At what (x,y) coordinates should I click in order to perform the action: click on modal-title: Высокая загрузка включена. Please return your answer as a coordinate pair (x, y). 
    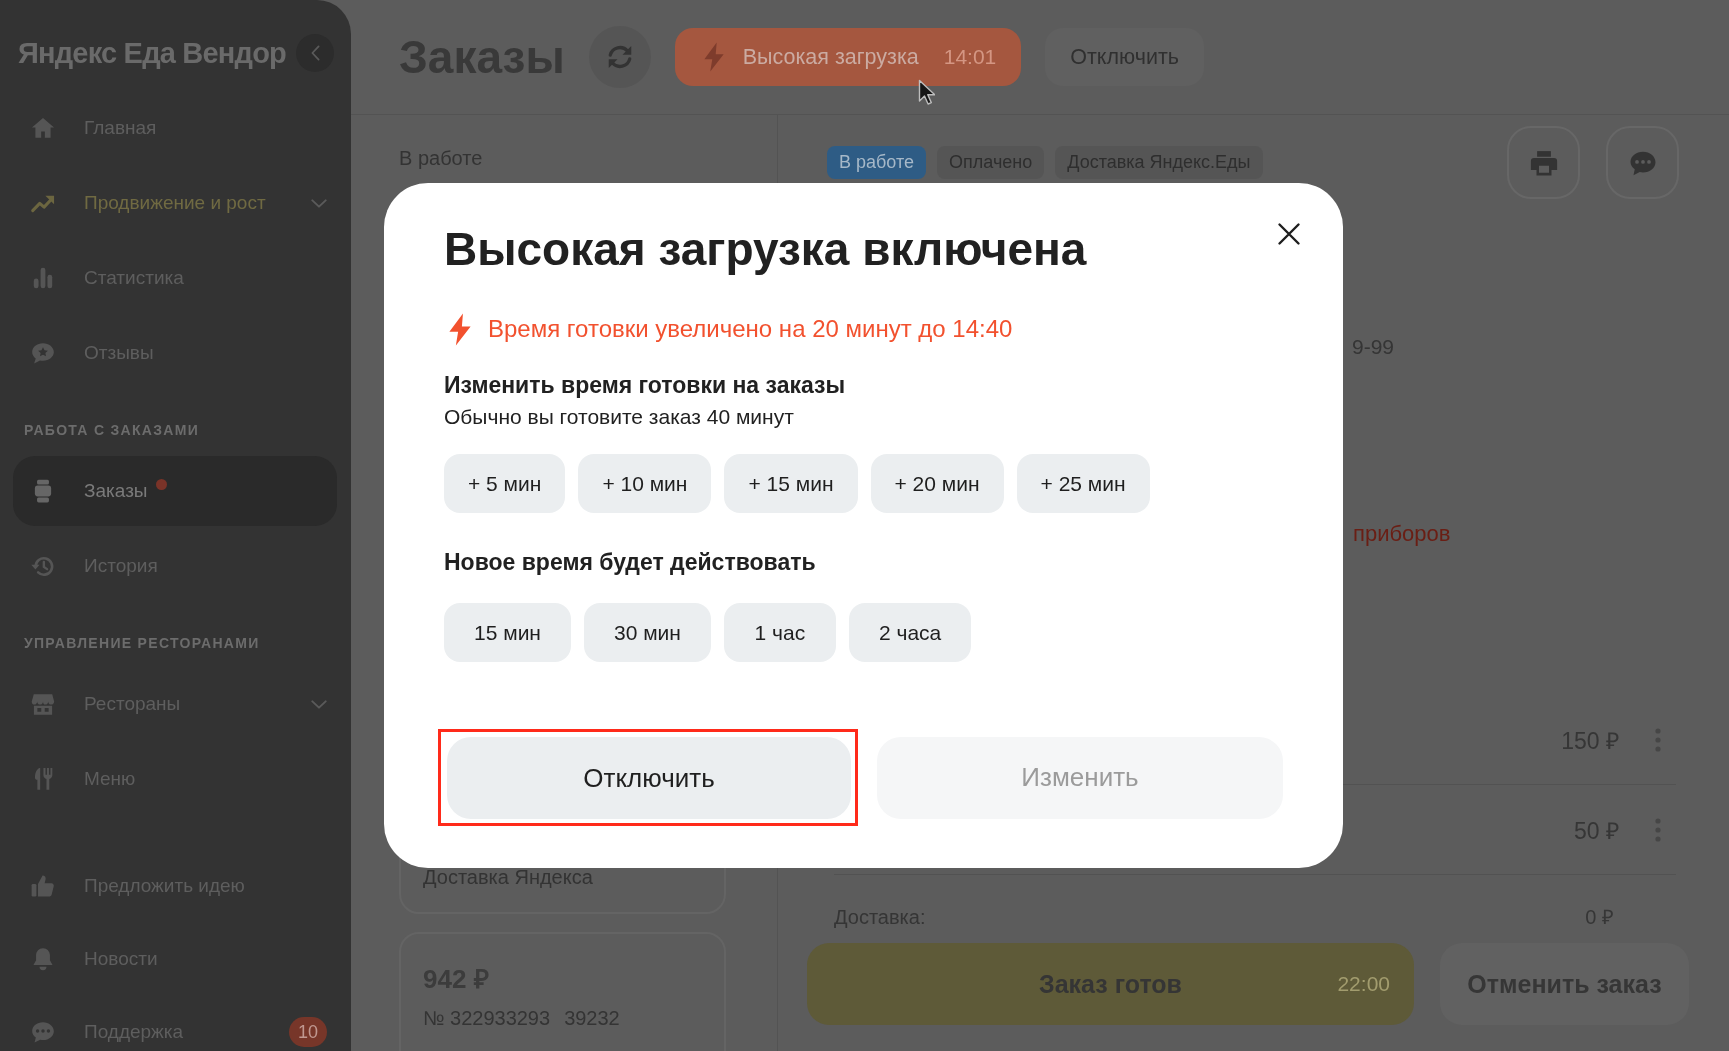
    Looking at the image, I should click on (765, 249).